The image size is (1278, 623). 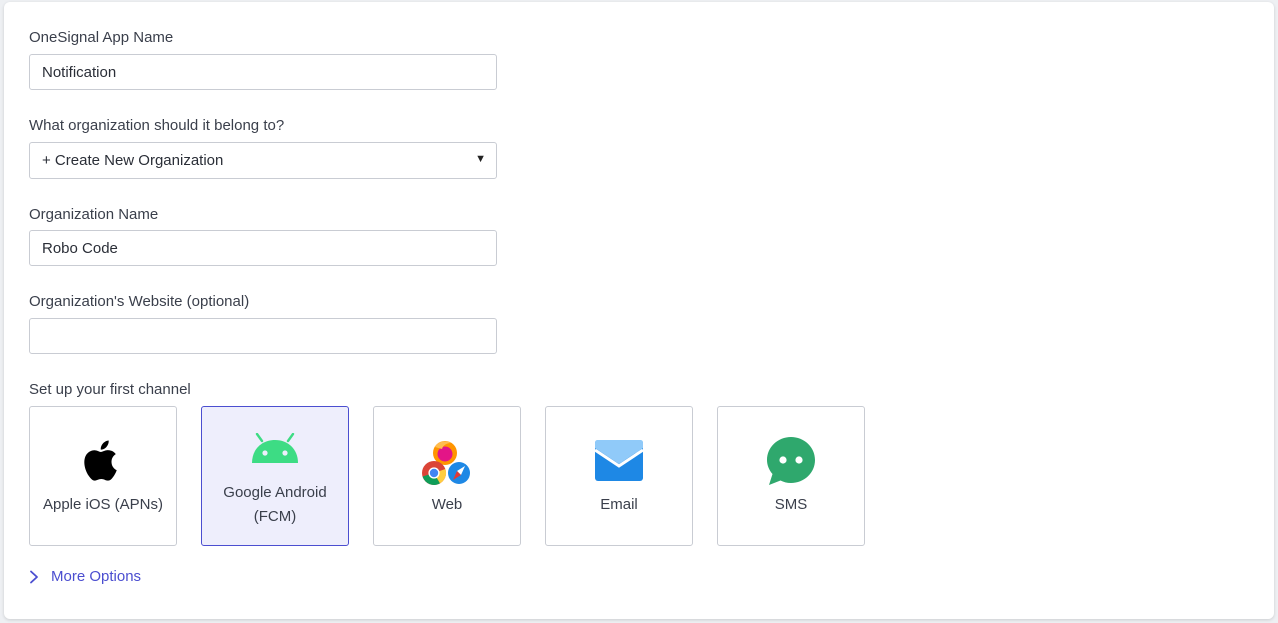 I want to click on more-options-label: More Options, so click(x=96, y=576).